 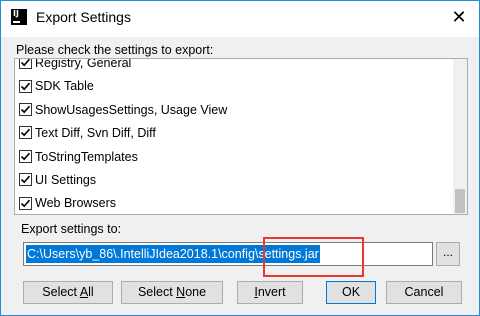 I want to click on select-all-mnemonic: A, so click(x=84, y=292).